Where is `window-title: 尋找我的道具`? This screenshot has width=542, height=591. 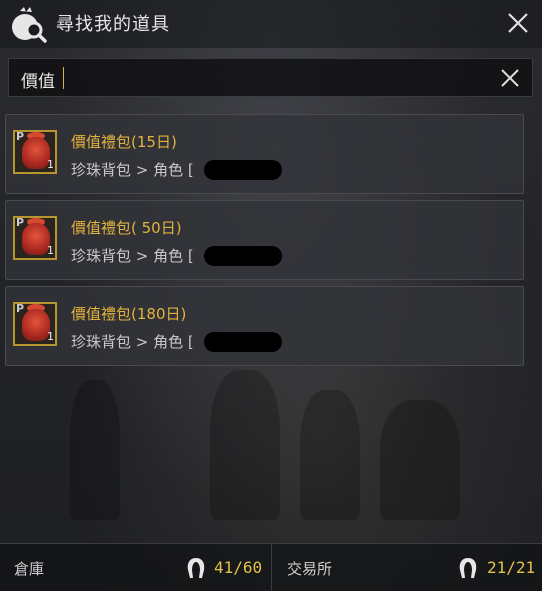
window-title: 尋找我的道具 is located at coordinates (113, 24).